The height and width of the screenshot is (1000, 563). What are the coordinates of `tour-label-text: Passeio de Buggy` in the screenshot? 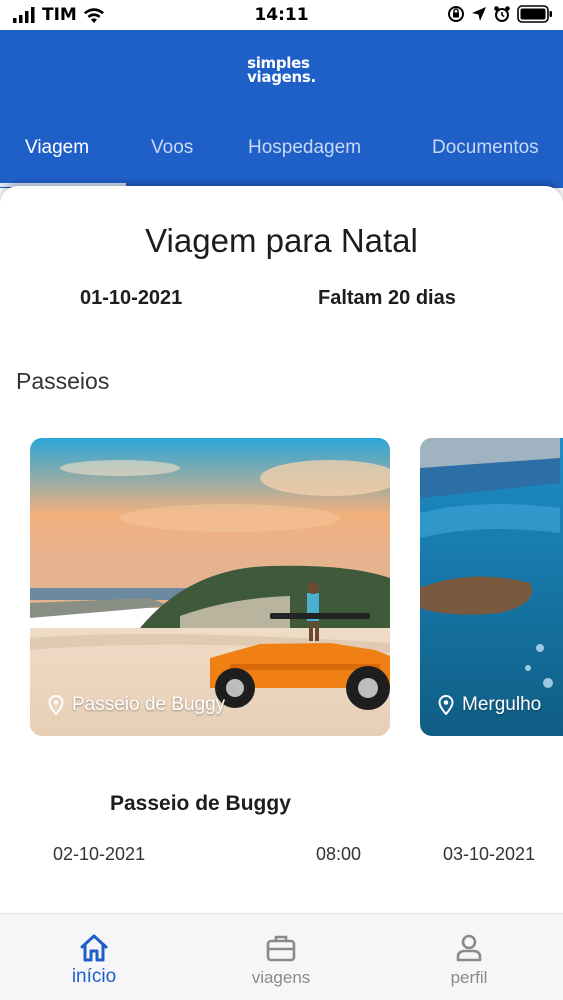 It's located at (149, 704).